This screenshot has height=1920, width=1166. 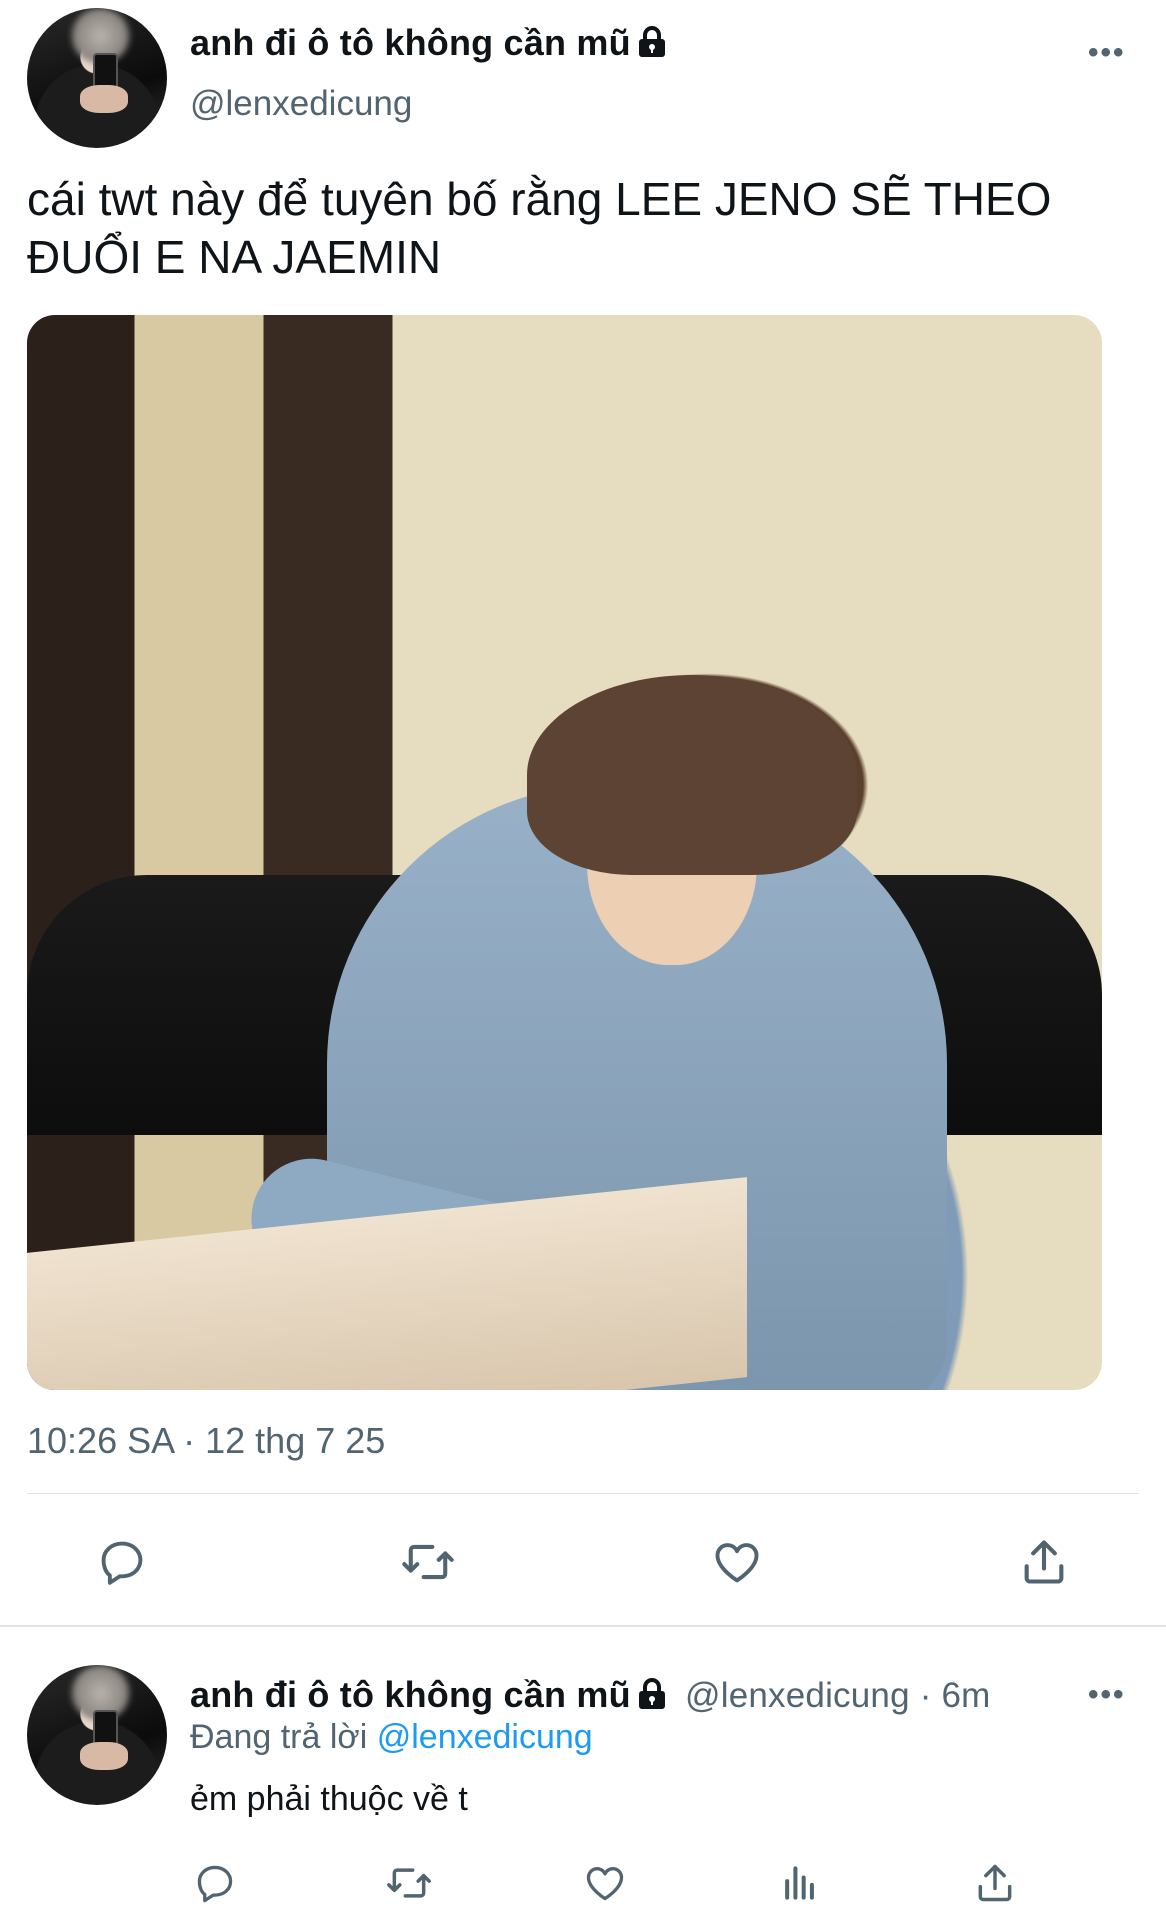 I want to click on section-divider, so click(x=583, y=1626).